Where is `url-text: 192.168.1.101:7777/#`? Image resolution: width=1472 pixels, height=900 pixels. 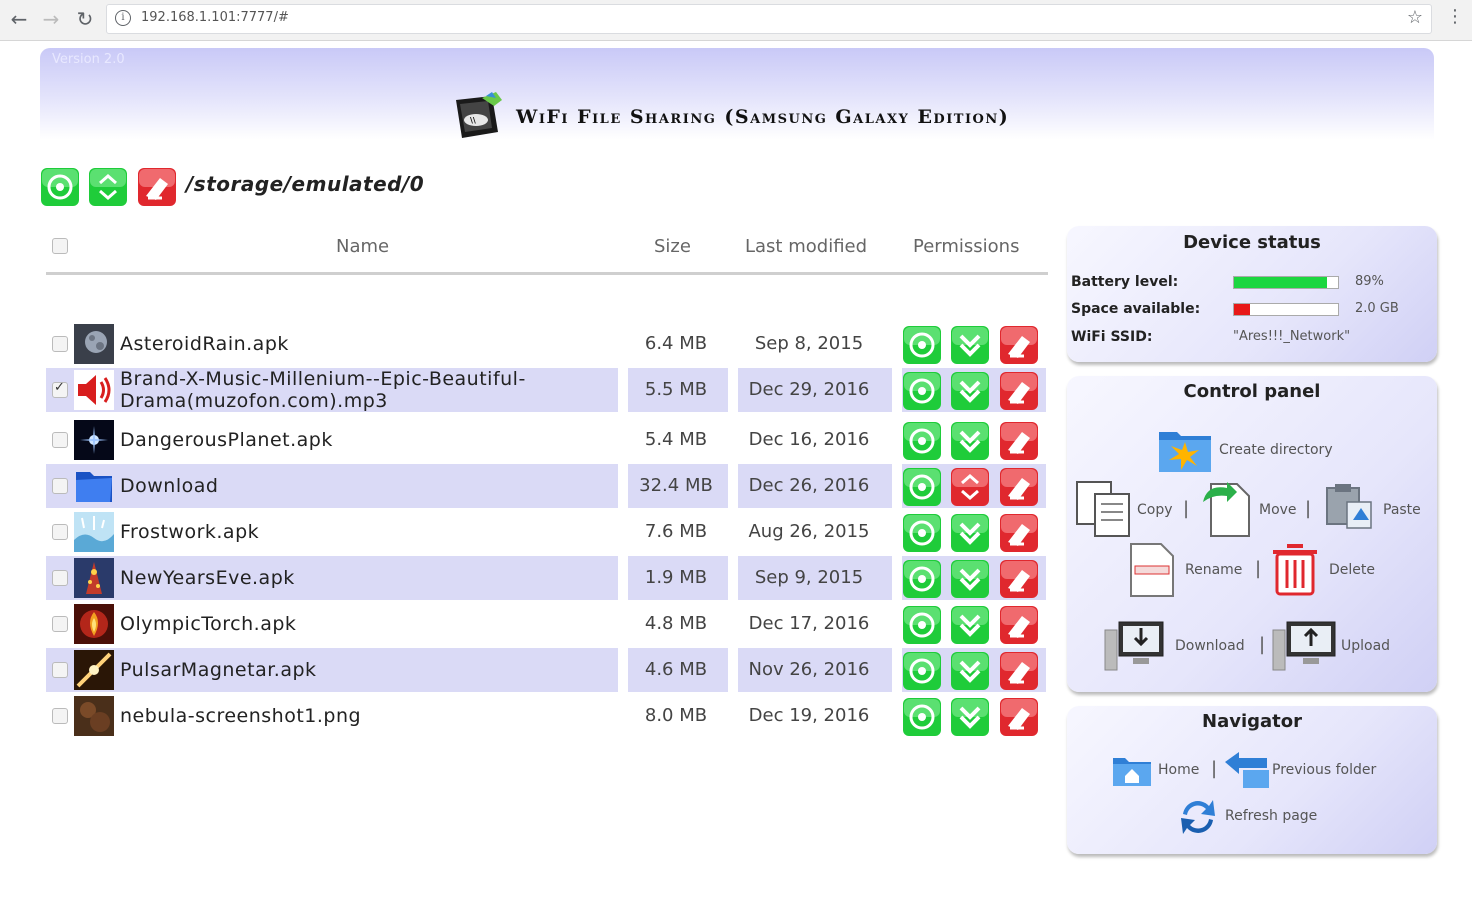 url-text: 192.168.1.101:7777/# is located at coordinates (215, 17).